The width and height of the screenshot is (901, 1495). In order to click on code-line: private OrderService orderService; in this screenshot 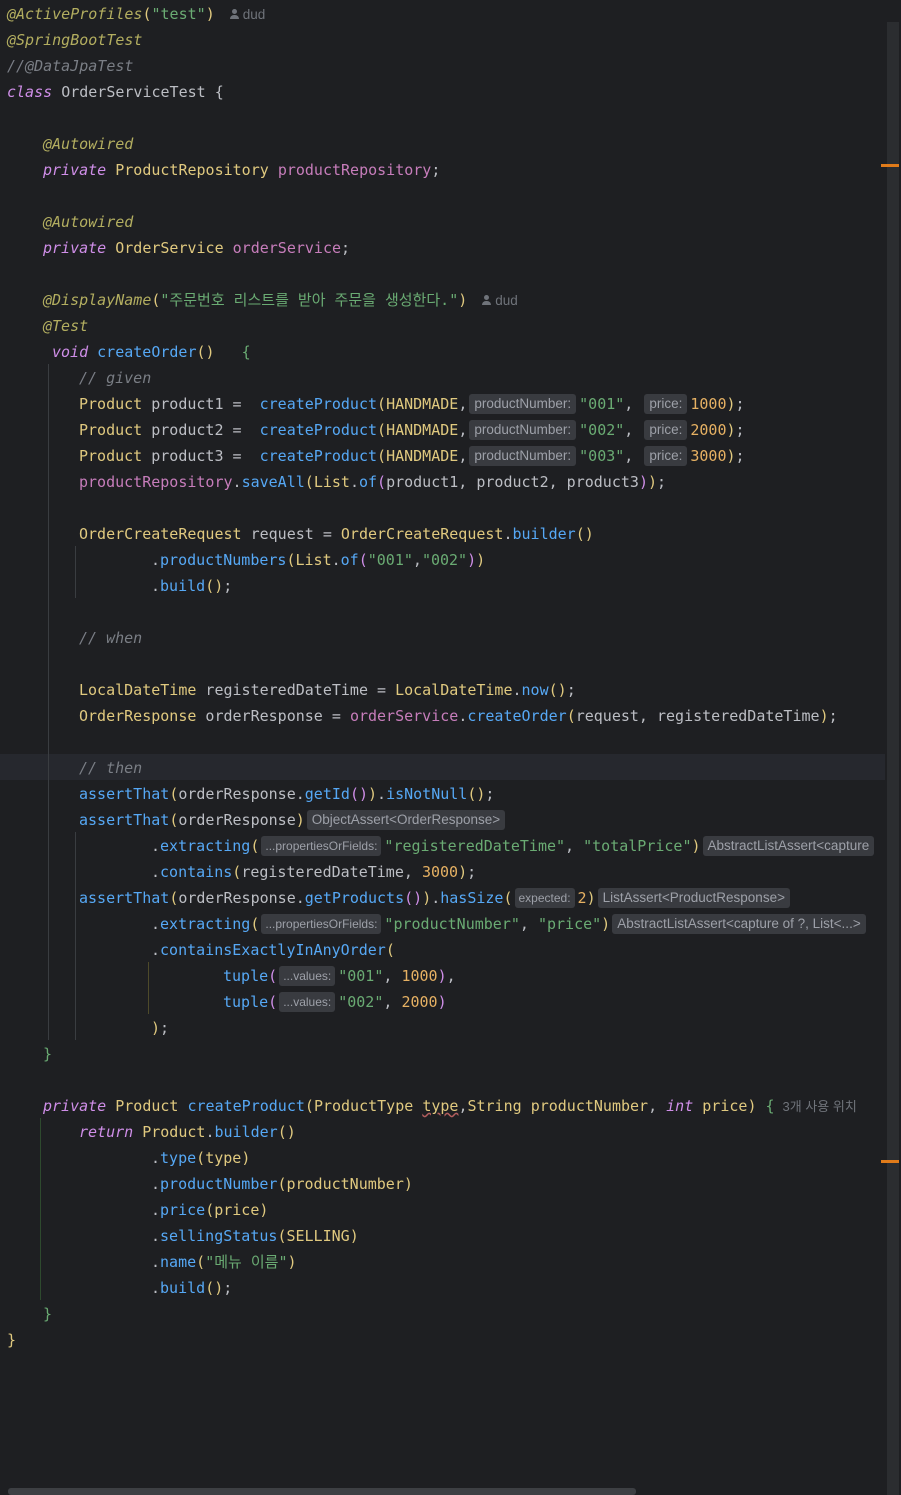, I will do `click(197, 248)`.